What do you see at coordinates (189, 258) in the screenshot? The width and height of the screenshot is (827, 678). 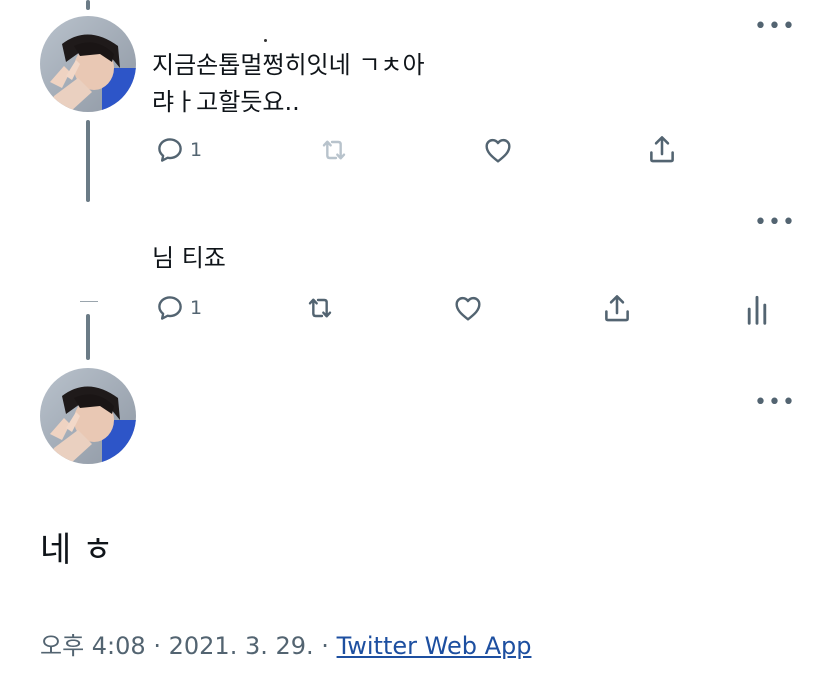 I see `reply-text: 님 티죠` at bounding box center [189, 258].